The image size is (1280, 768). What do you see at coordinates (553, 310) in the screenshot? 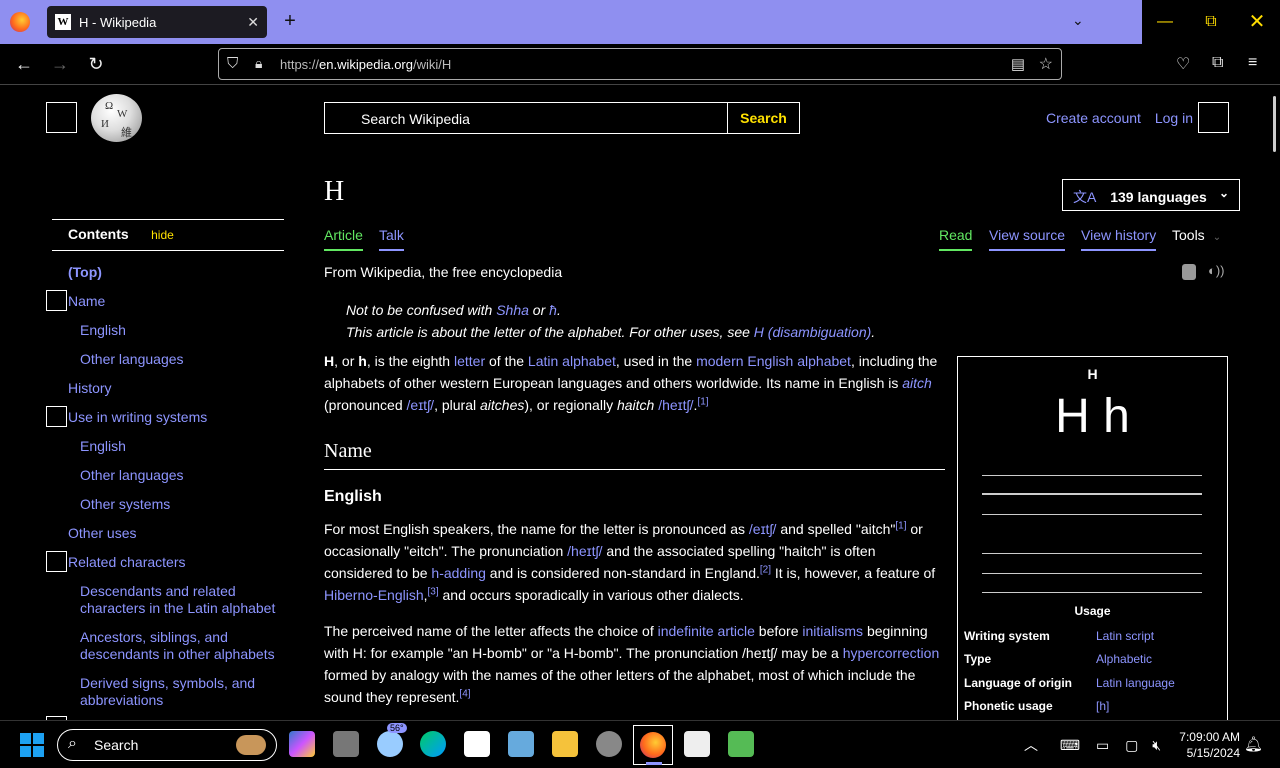
I see `tshe-link: ћ` at bounding box center [553, 310].